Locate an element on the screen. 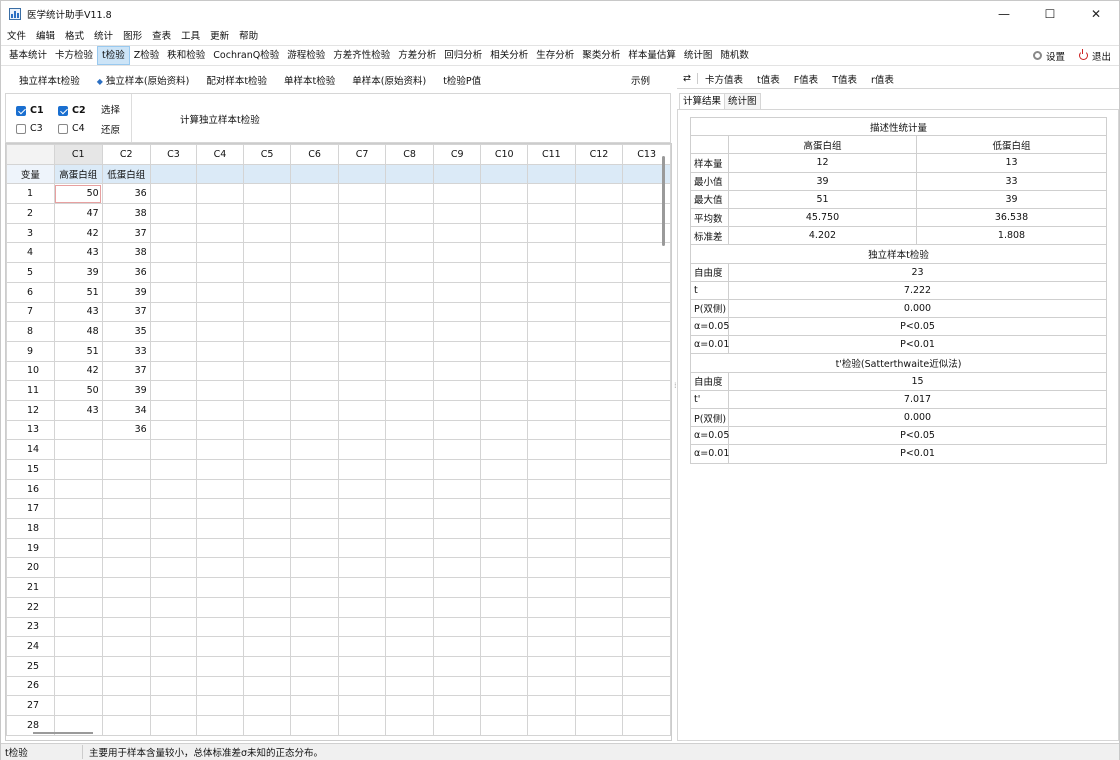  toolbar-item: t检验 is located at coordinates (113, 55).